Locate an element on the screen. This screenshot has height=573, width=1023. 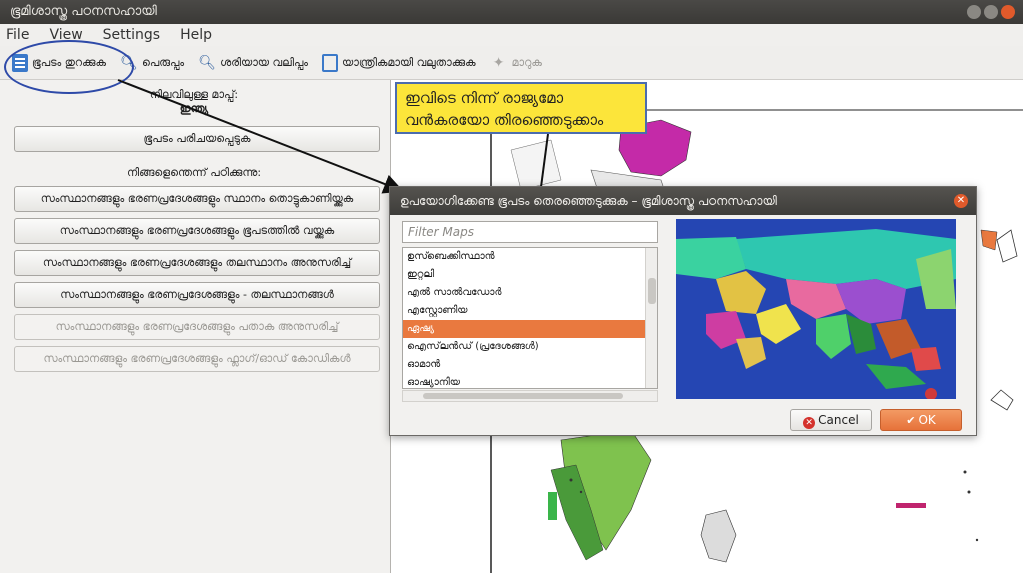
list-item: ഉസ്ബെക്കിസ്ഥാൻ is located at coordinates (530, 257).